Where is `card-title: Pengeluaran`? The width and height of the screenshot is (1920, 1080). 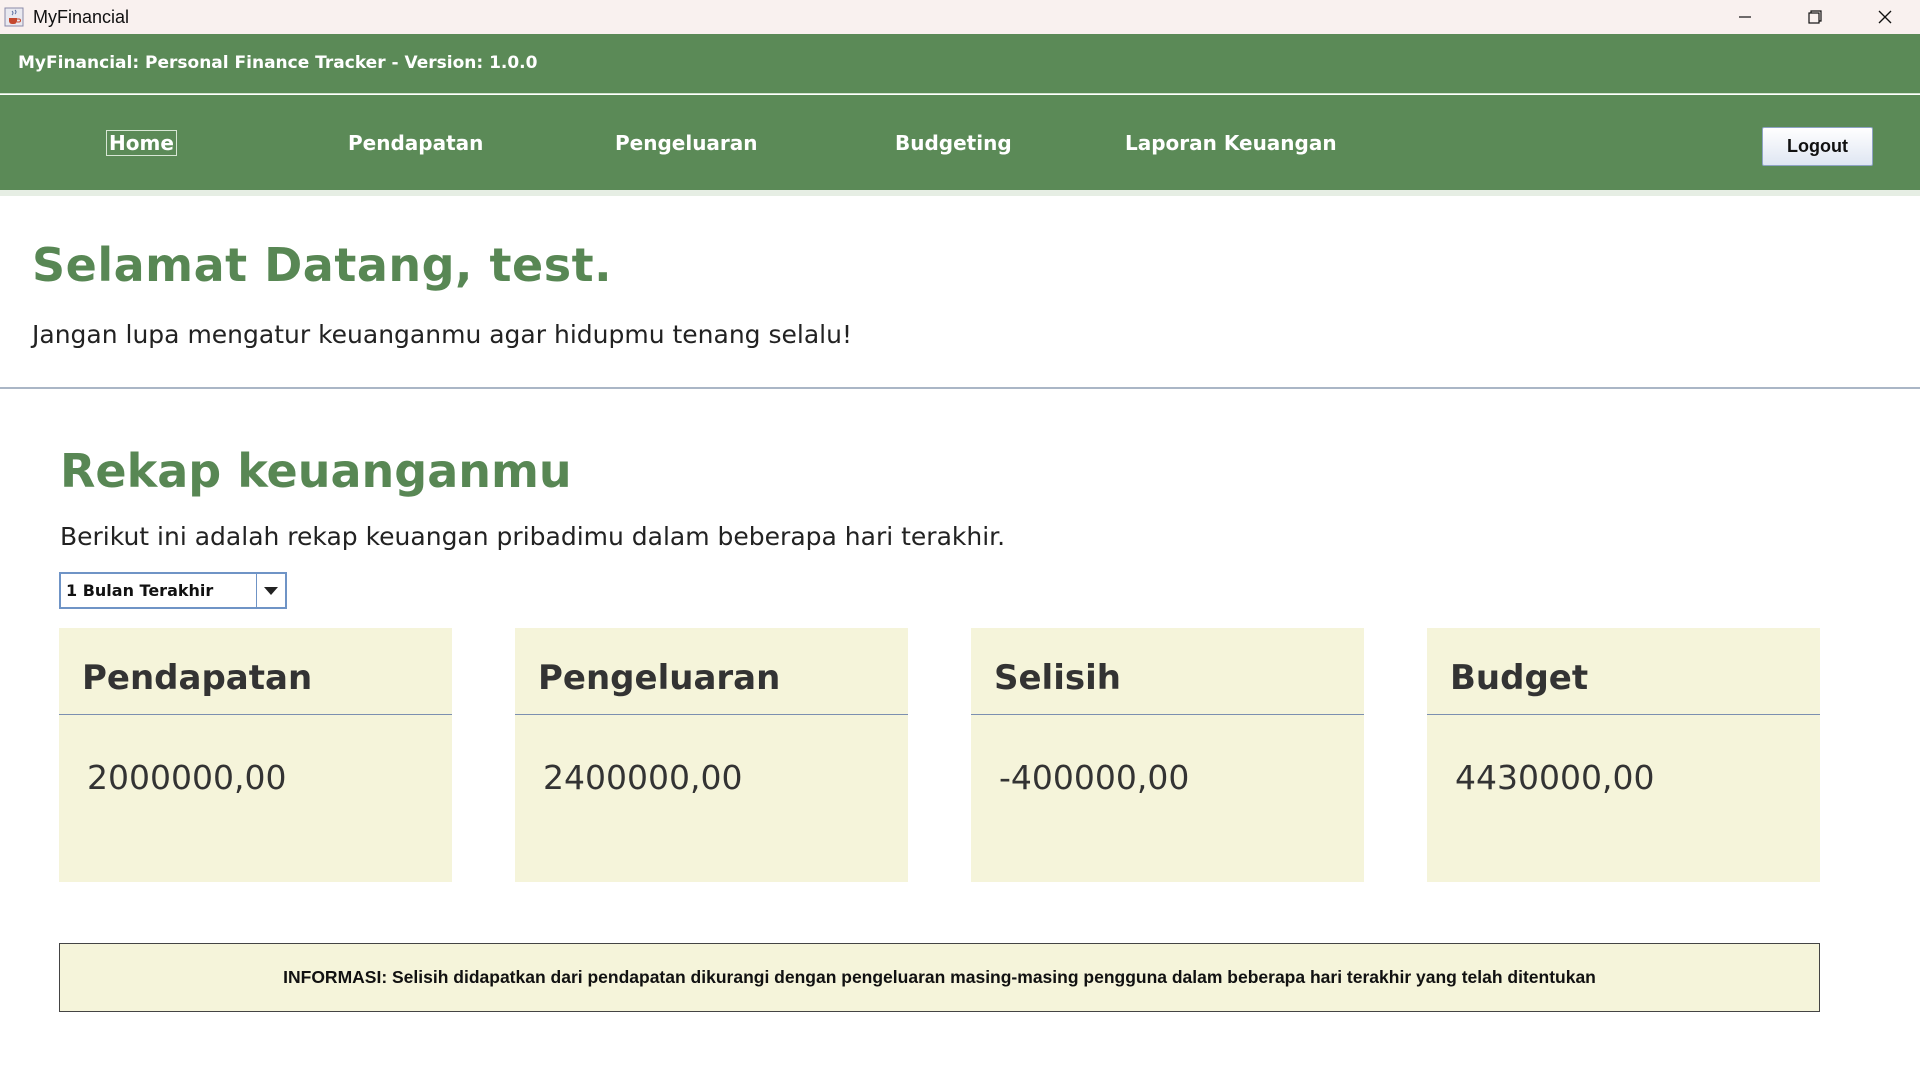 card-title: Pengeluaran is located at coordinates (659, 678).